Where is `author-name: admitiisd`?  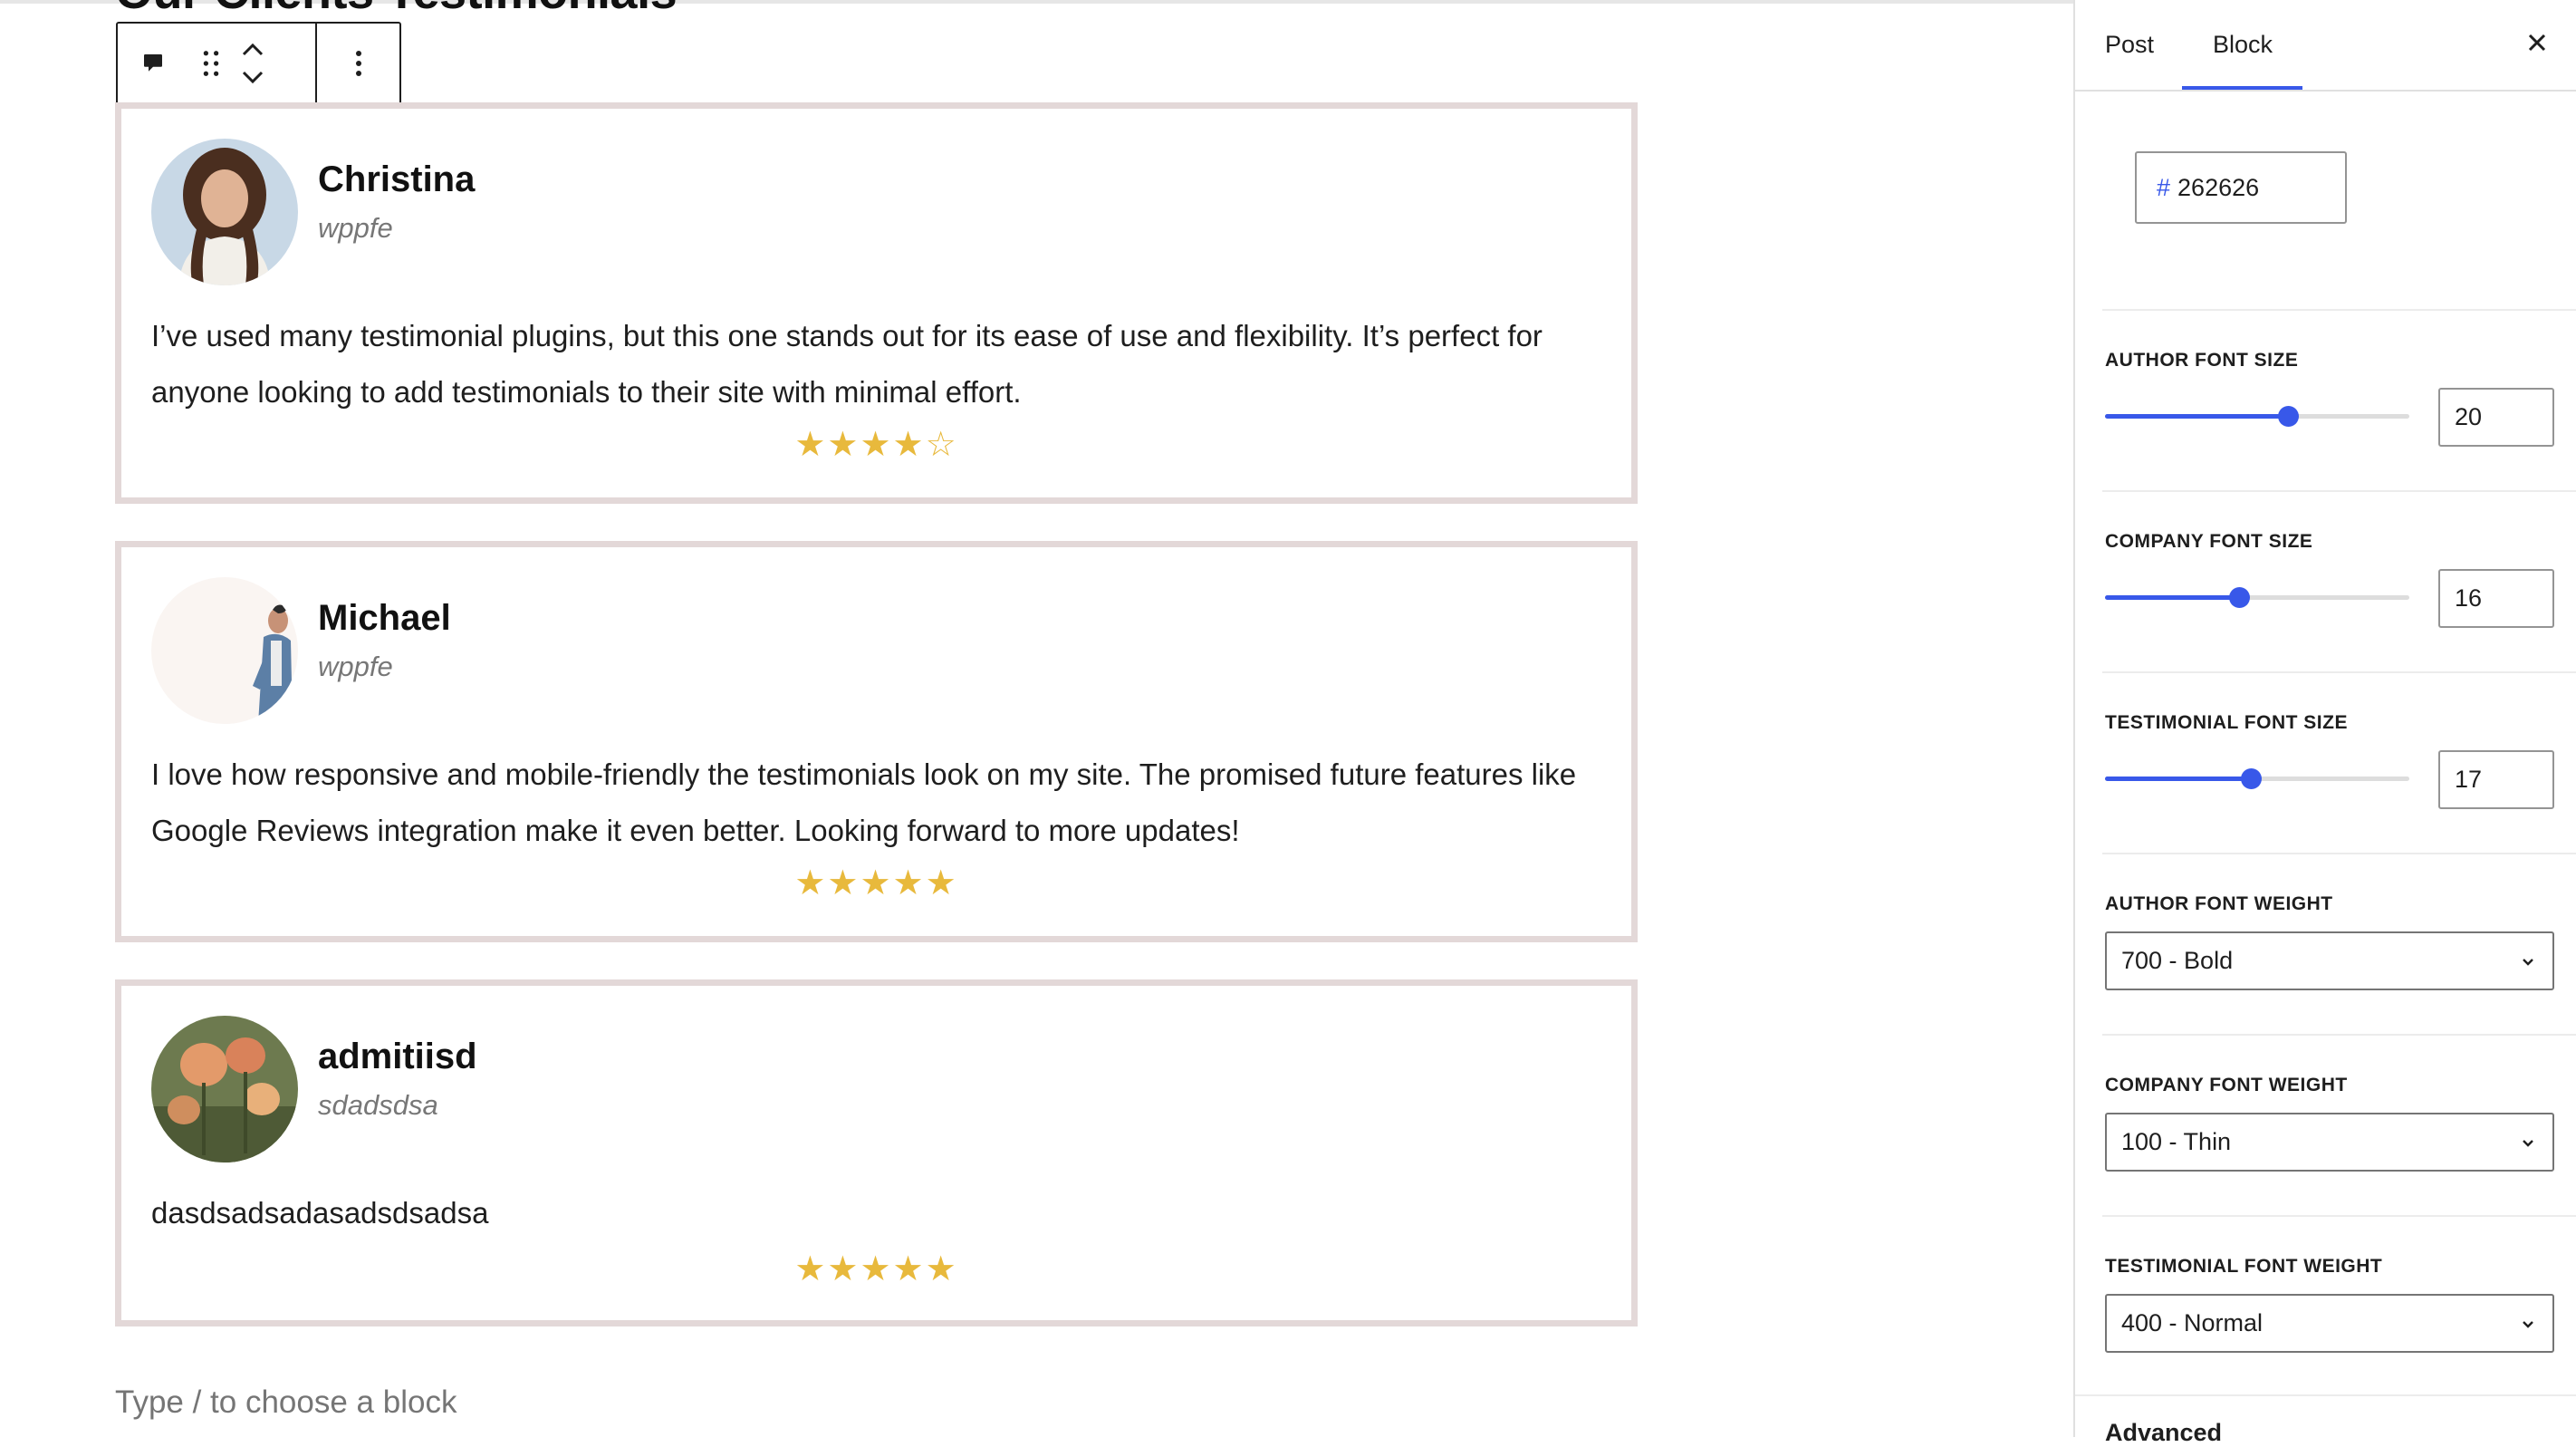
author-name: admitiisd is located at coordinates (397, 1057).